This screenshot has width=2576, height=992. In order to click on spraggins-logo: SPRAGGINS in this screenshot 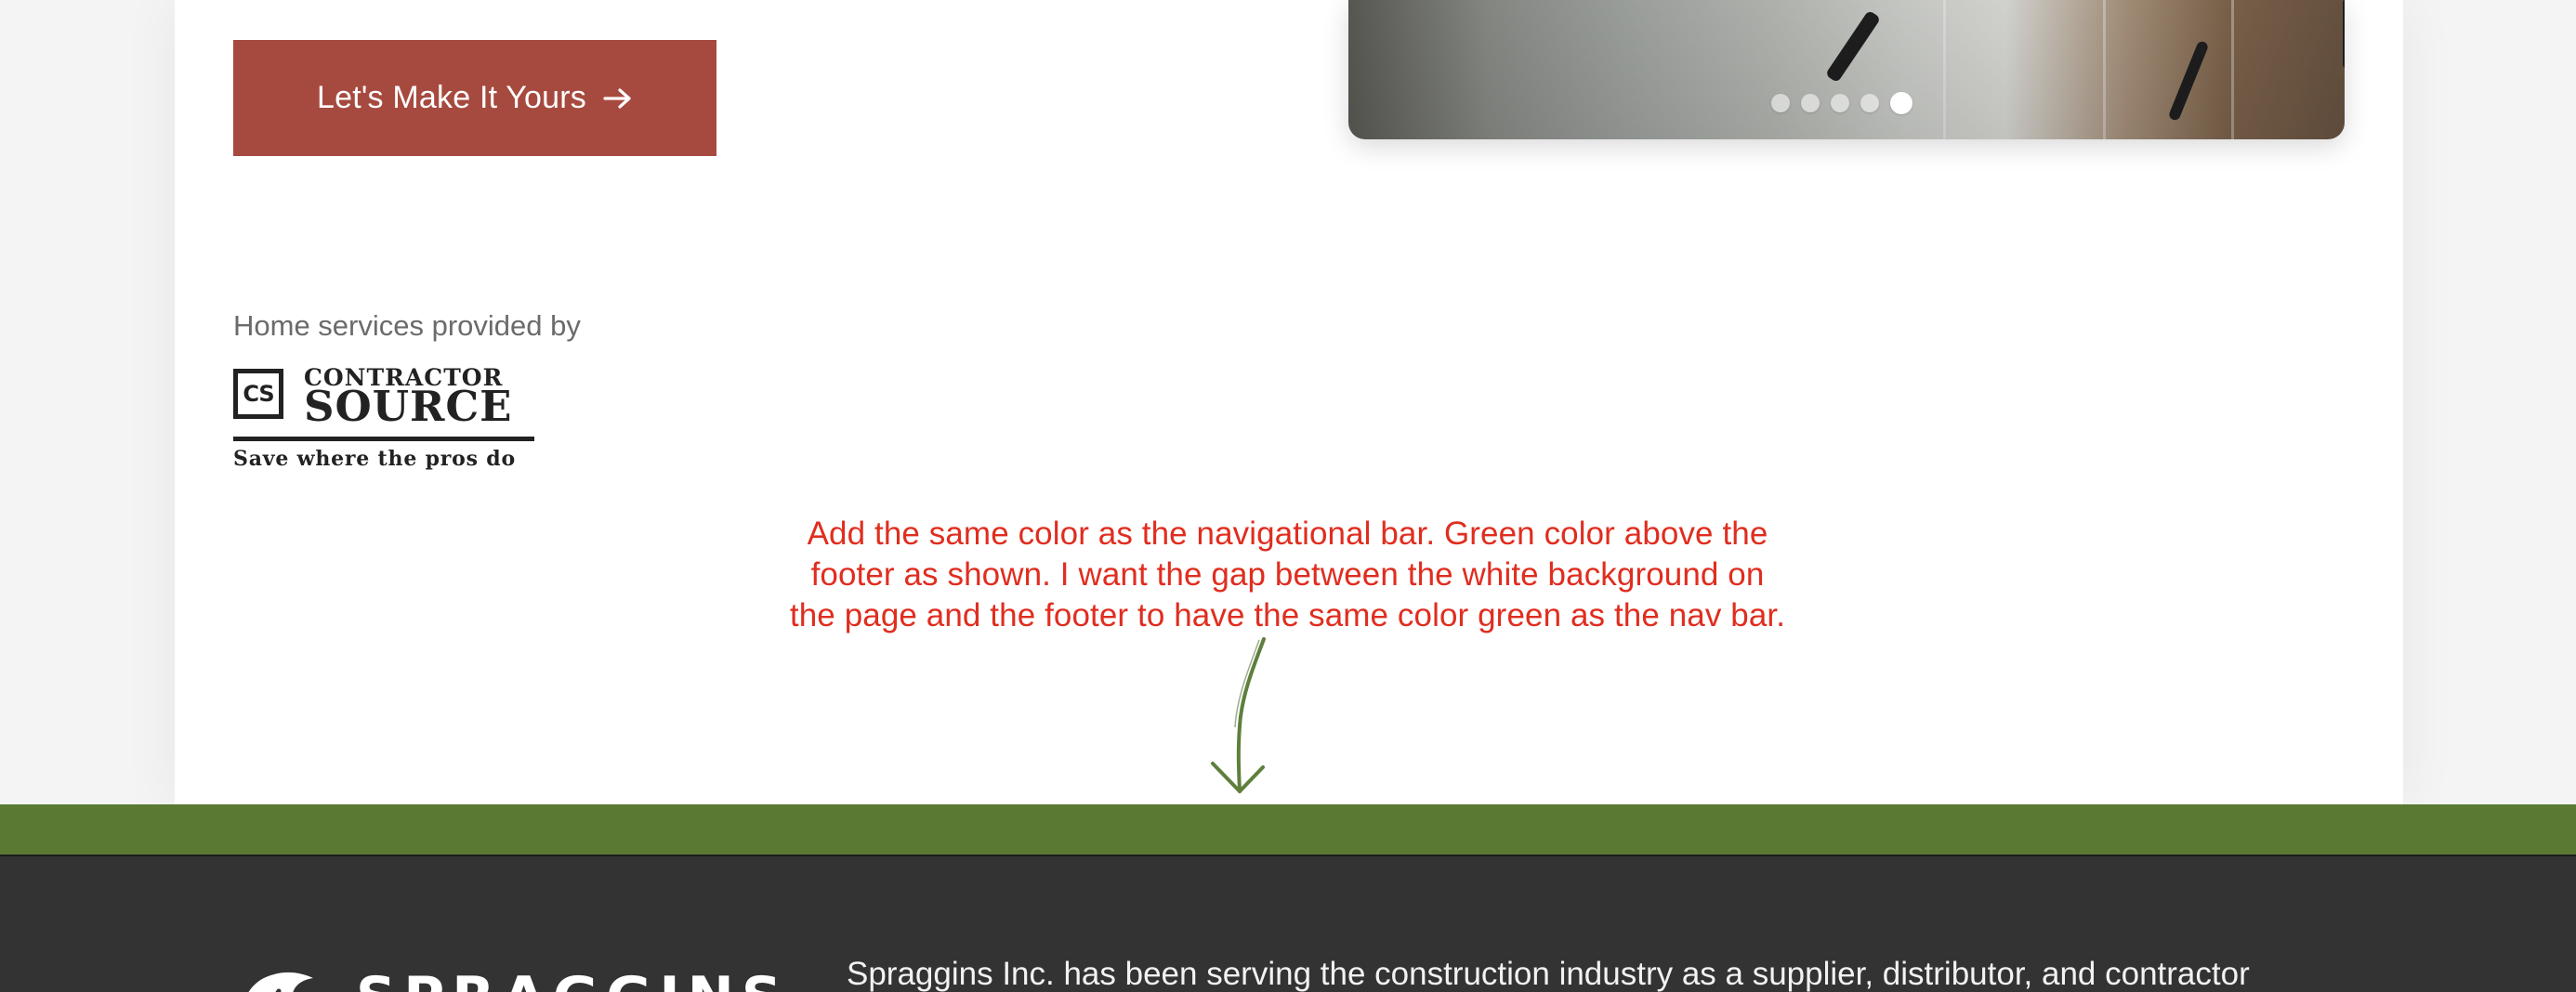, I will do `click(507, 980)`.